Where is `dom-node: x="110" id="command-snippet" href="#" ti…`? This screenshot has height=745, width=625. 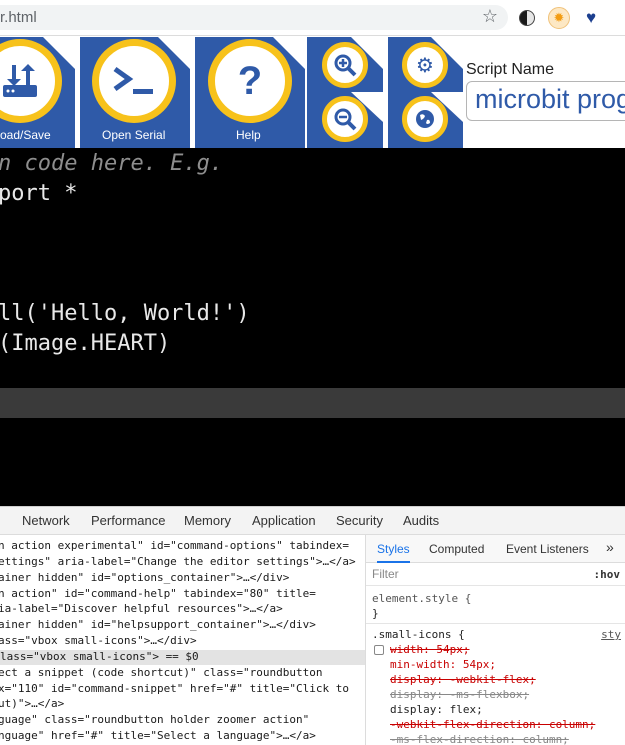 dom-node: x="110" id="command-snippet" href="#" ti… is located at coordinates (174, 689).